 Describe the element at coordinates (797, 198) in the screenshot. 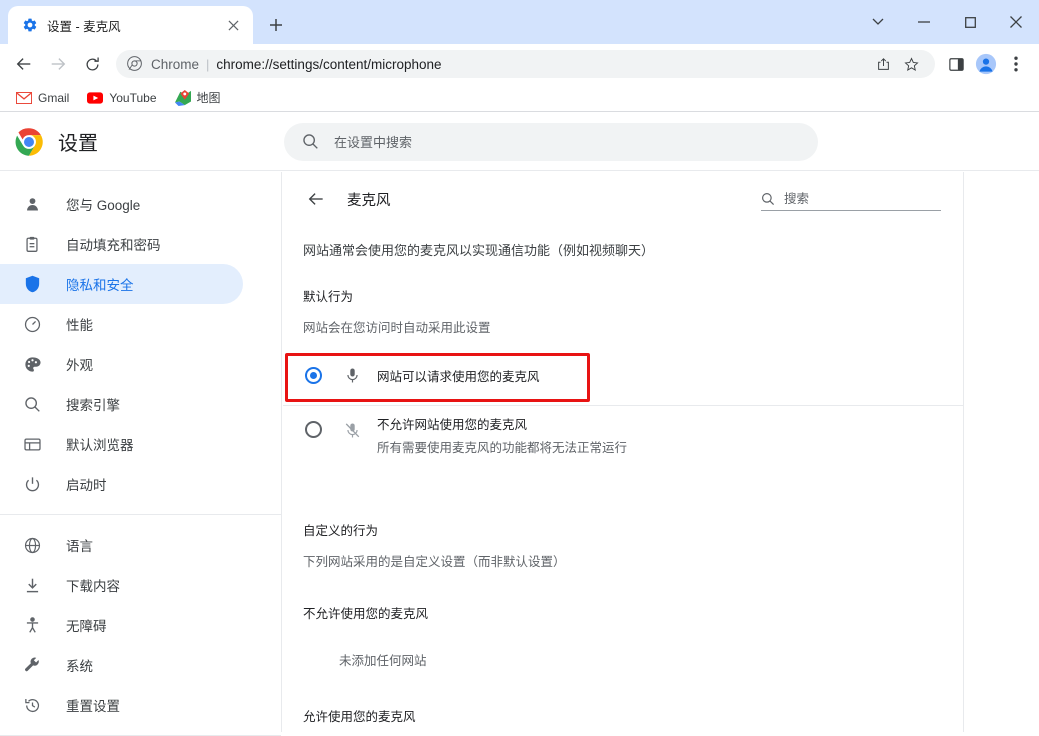

I see `content-search-placeholder: 搜索` at that location.